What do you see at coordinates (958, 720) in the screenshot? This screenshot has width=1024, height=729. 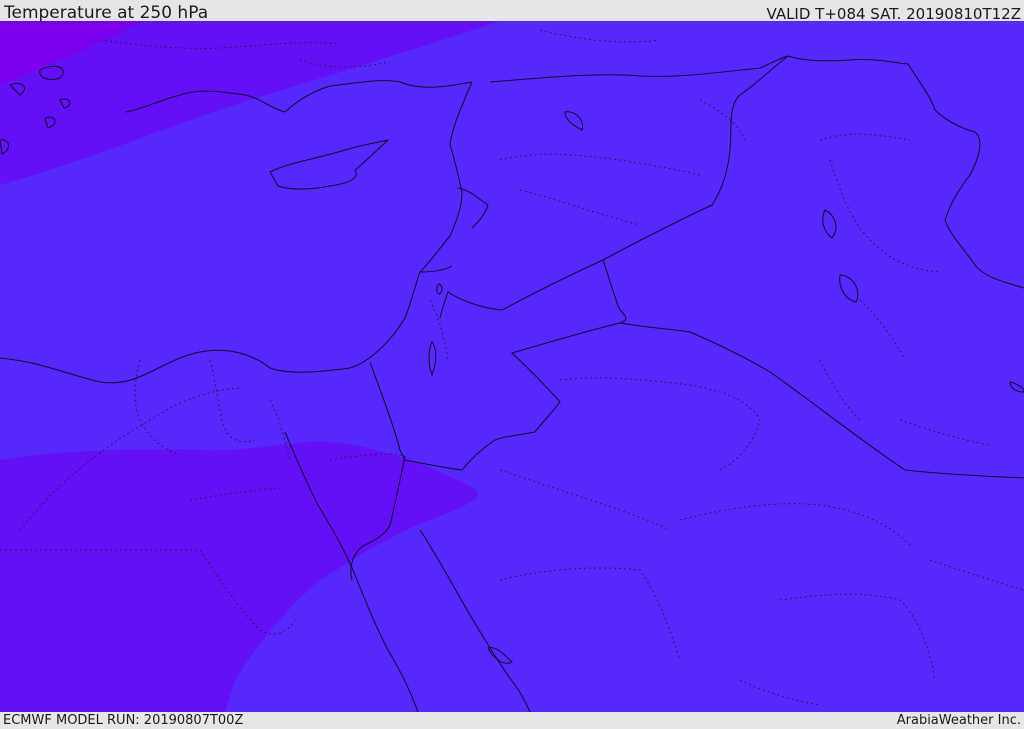 I see `credit-label: ArabiaWeather Inc.` at bounding box center [958, 720].